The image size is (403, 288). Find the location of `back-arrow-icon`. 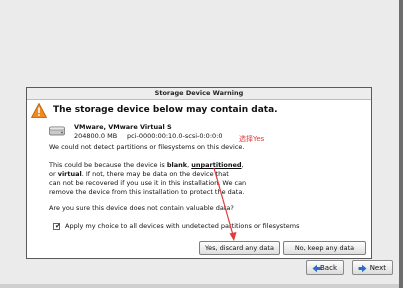

back-arrow-icon is located at coordinates (316, 268).